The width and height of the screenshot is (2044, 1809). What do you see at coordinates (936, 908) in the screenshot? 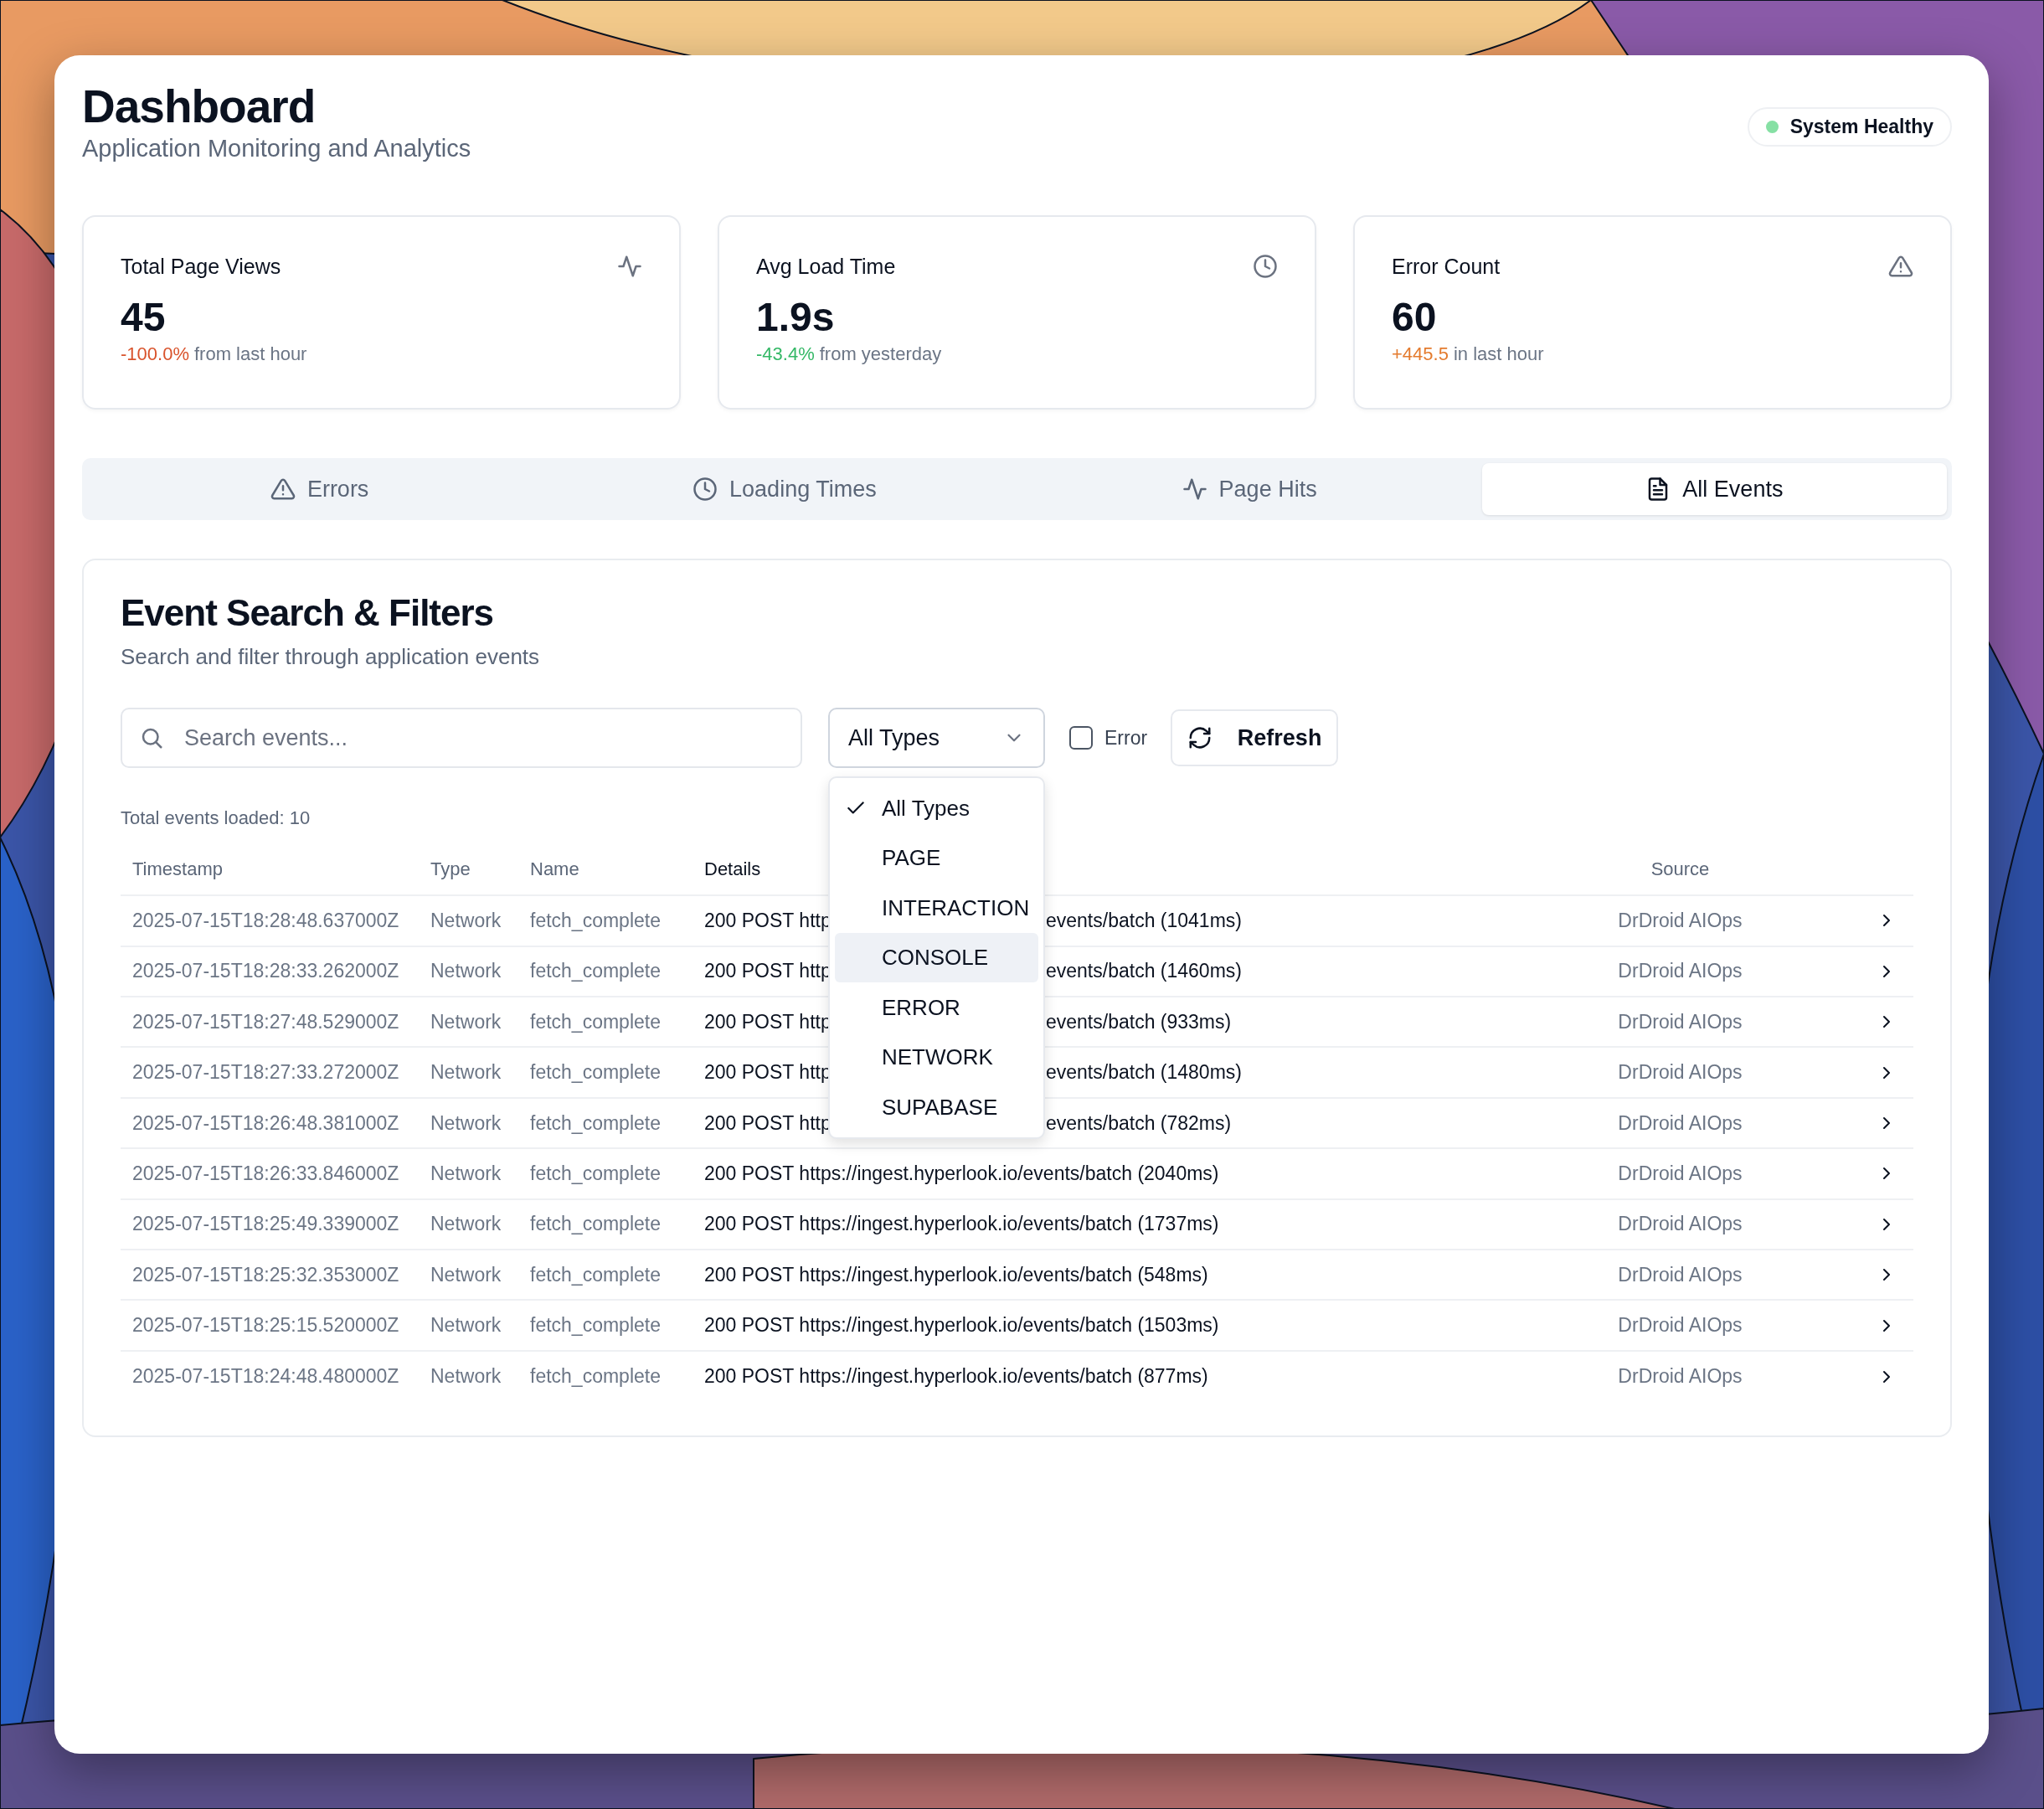
I see `menu-option: INTERACTION` at bounding box center [936, 908].